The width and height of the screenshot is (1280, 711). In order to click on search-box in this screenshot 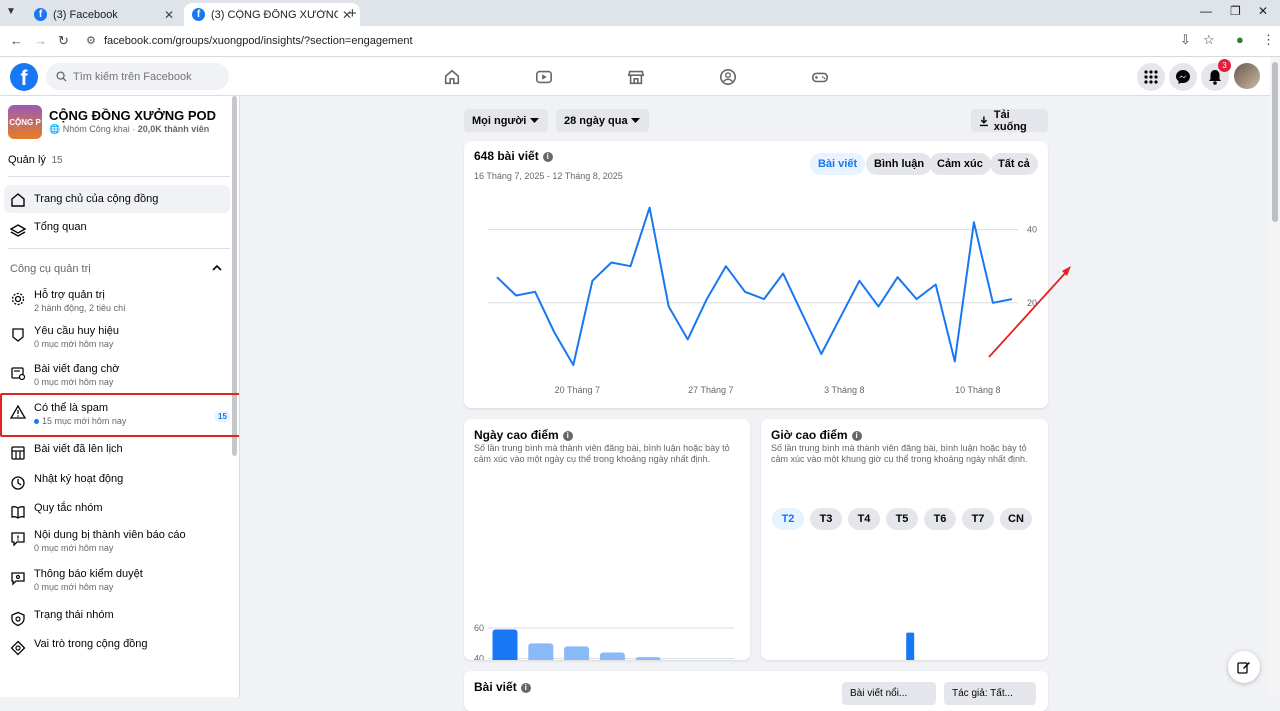, I will do `click(137, 76)`.